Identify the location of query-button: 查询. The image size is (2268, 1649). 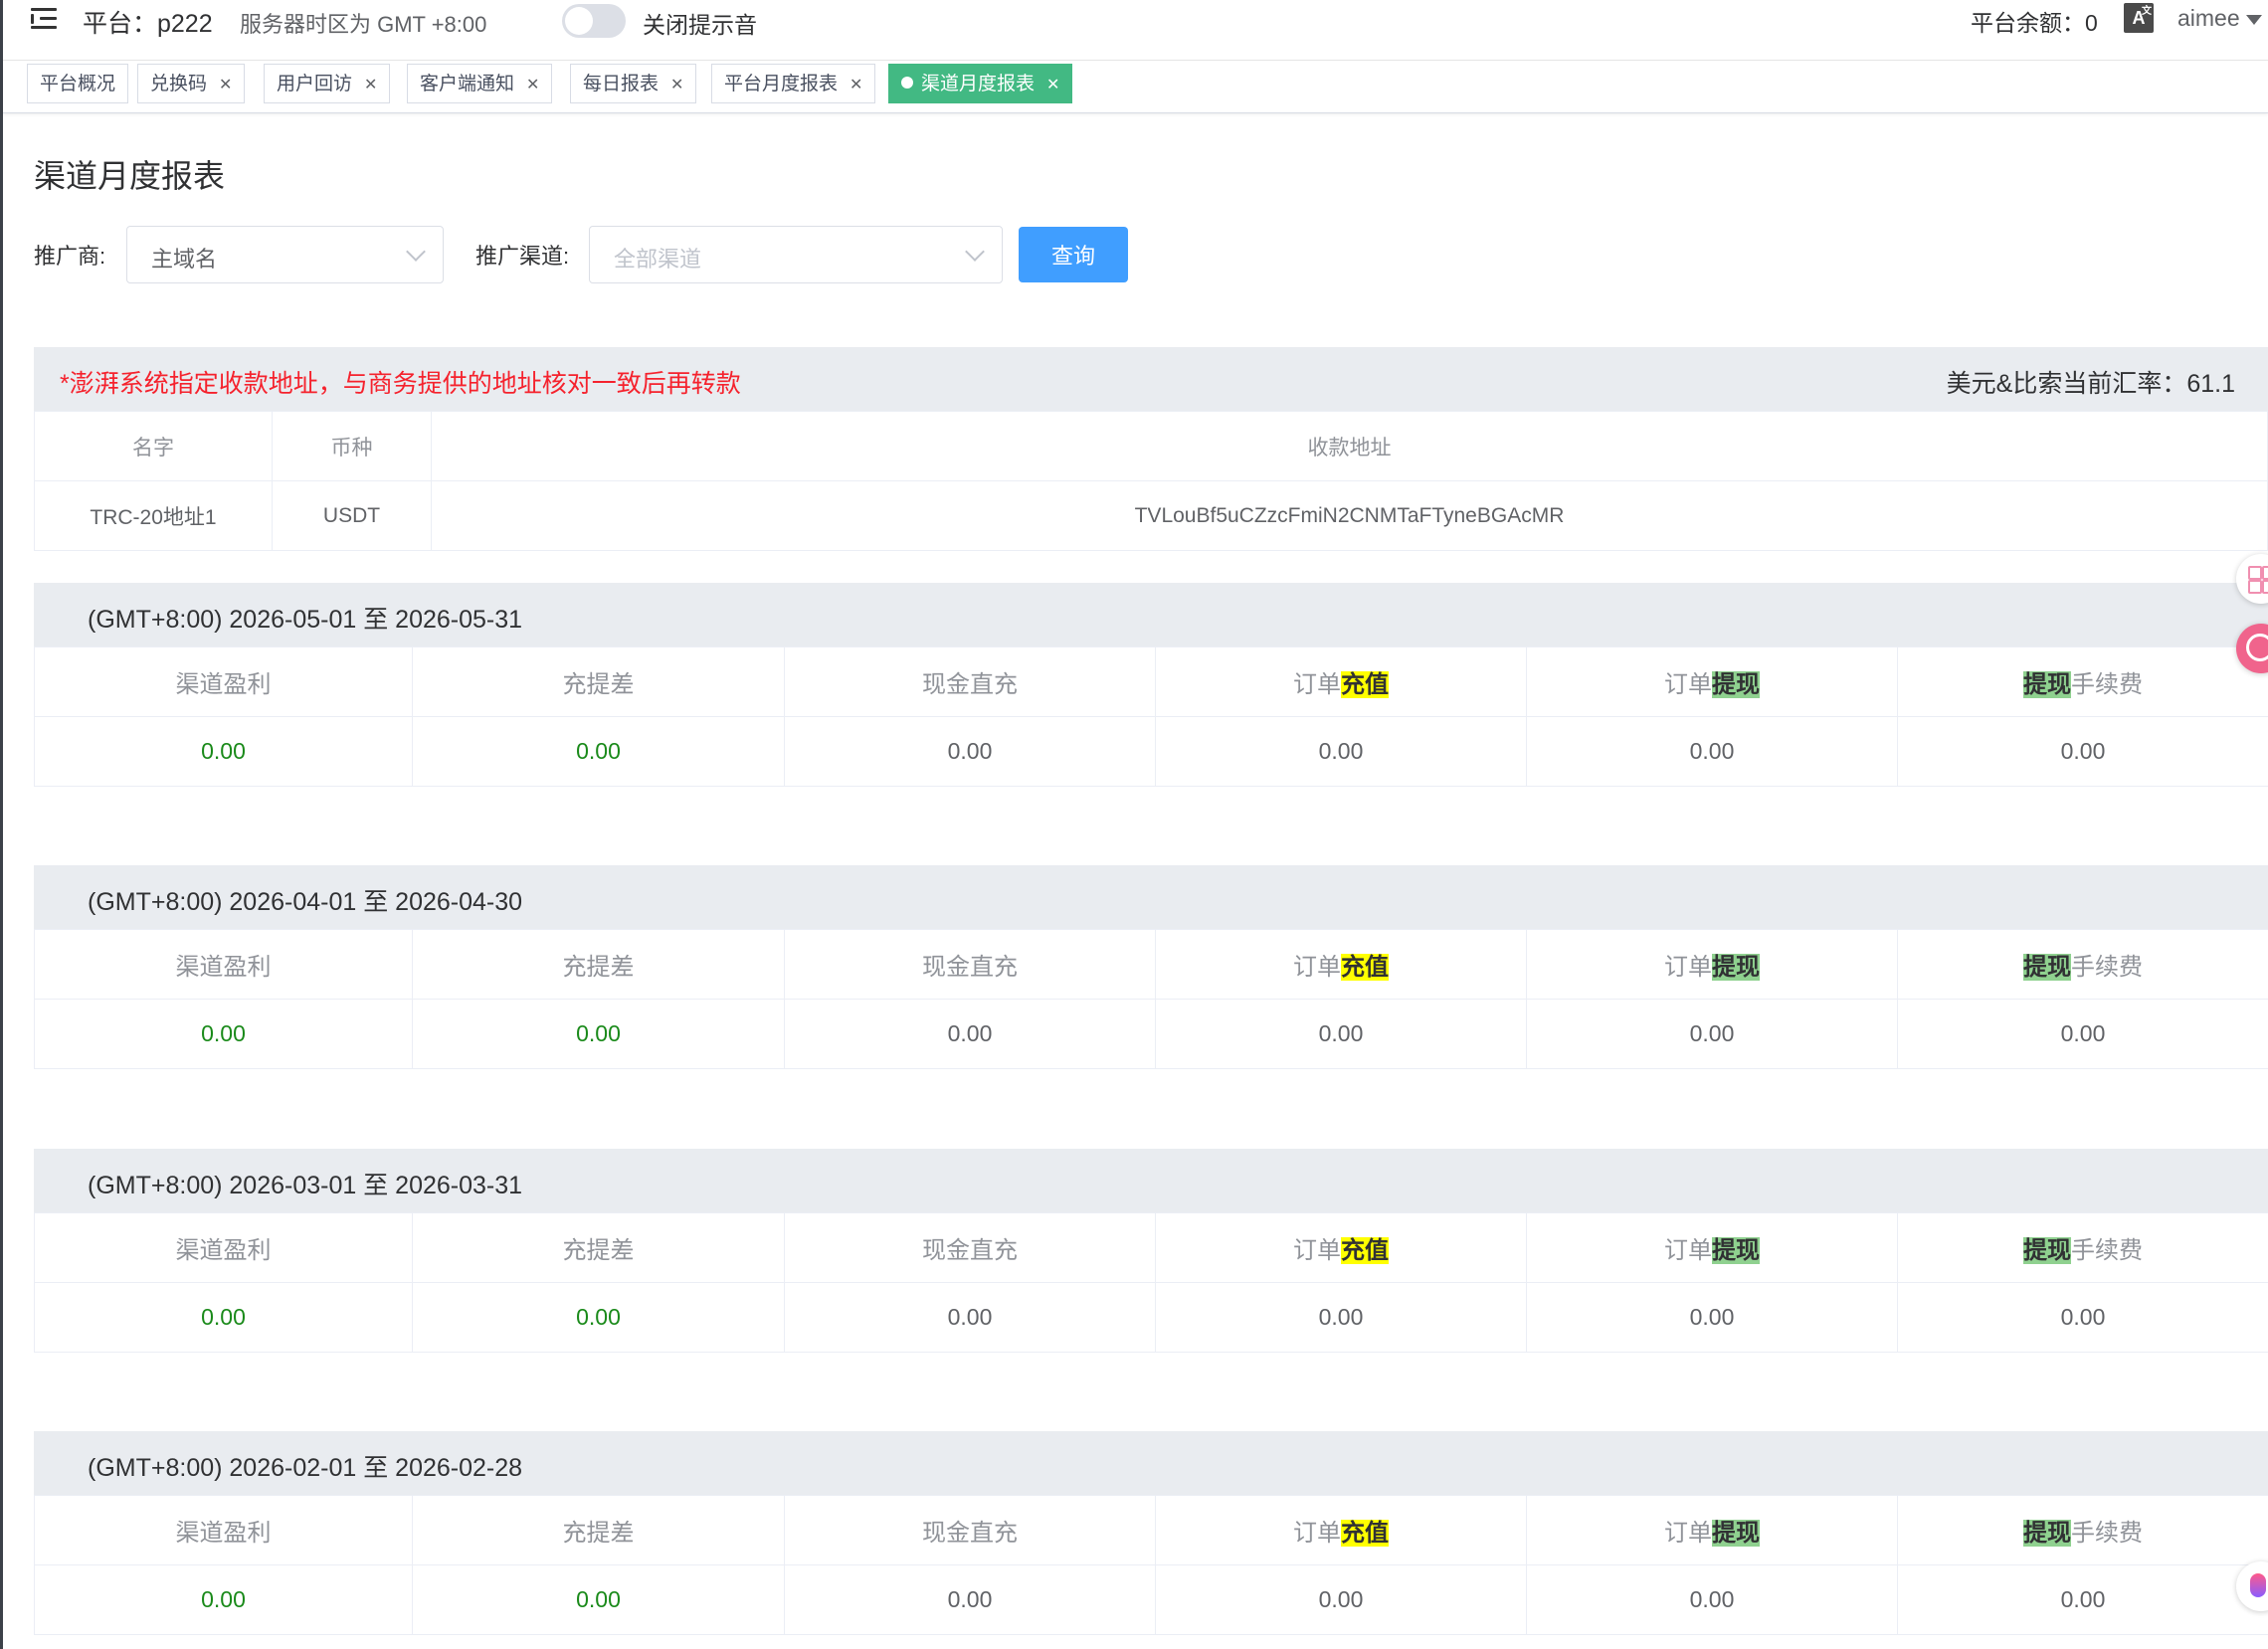
(1073, 254).